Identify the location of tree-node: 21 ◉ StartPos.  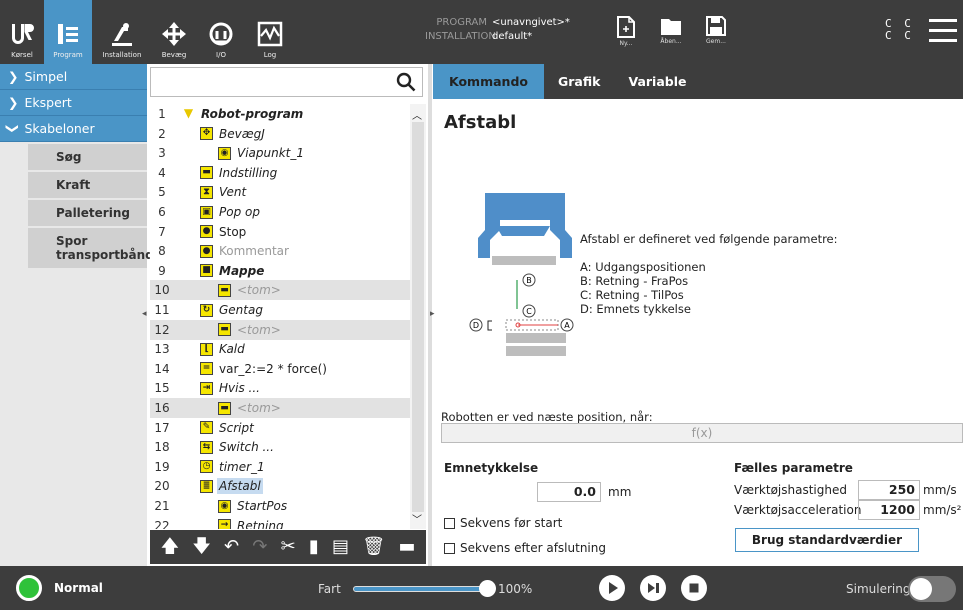
(281, 506).